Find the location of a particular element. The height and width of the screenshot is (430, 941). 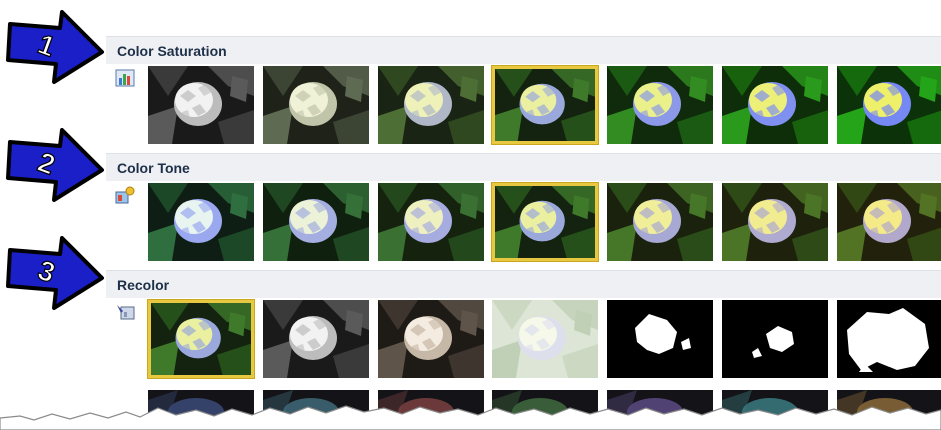

callout-arrow-2: 2 is located at coordinates (55, 165).